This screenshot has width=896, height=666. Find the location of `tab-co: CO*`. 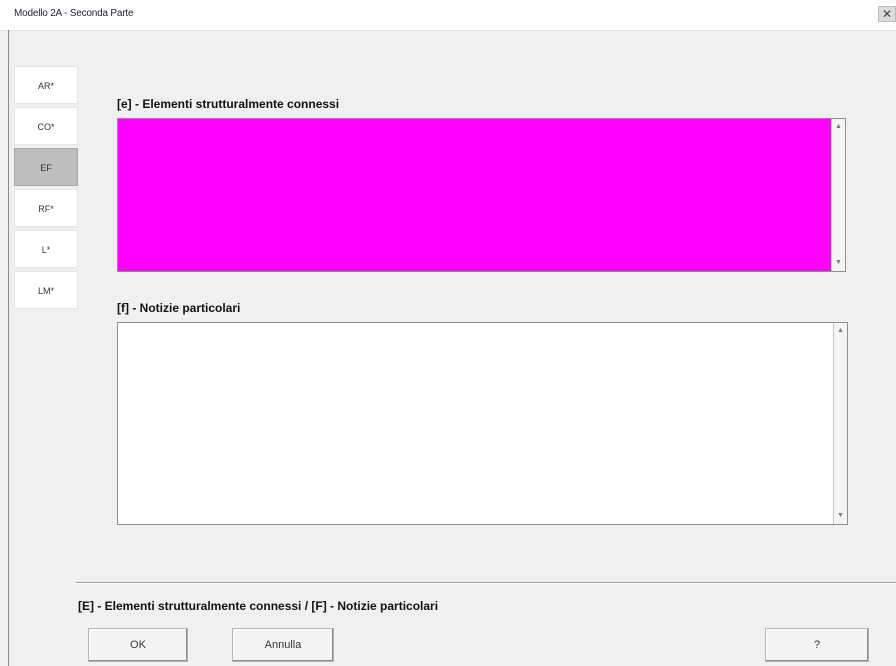

tab-co: CO* is located at coordinates (46, 126).